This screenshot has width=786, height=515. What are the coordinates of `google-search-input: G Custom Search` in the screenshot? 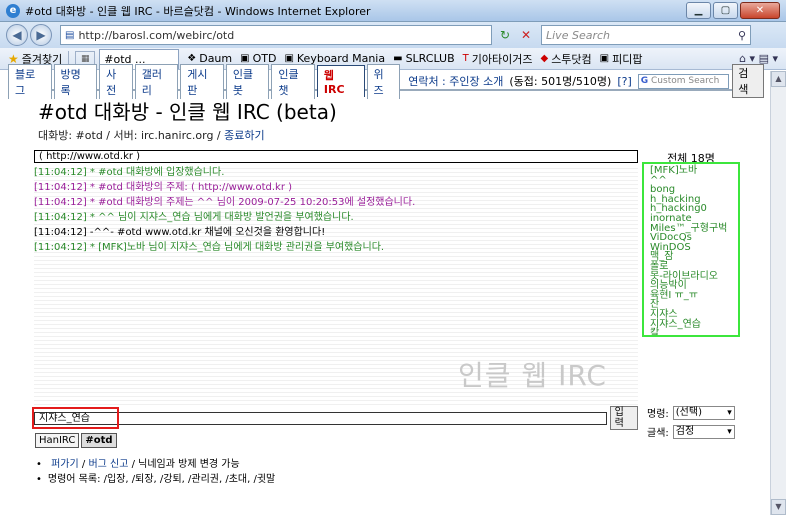 It's located at (683, 81).